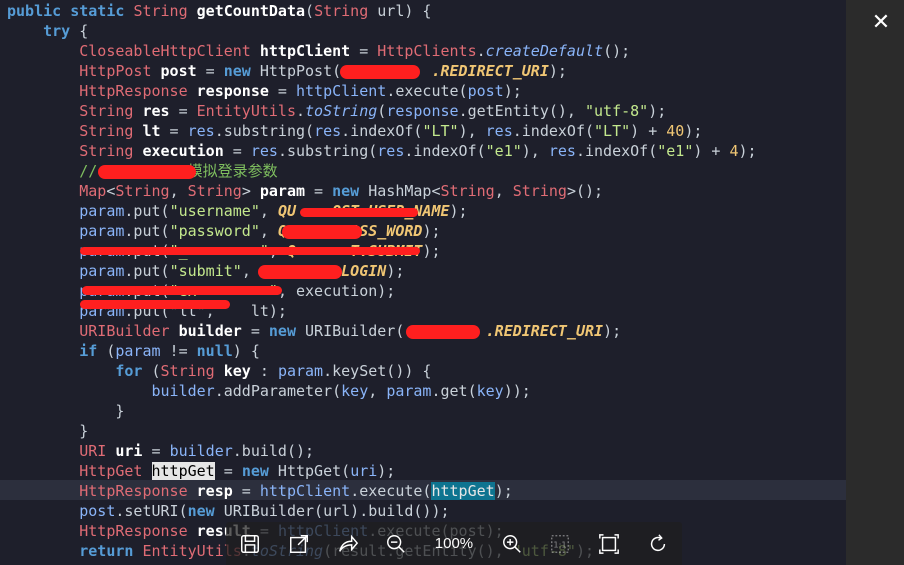 The width and height of the screenshot is (904, 565). I want to click on code-token: if, so click(88, 351).